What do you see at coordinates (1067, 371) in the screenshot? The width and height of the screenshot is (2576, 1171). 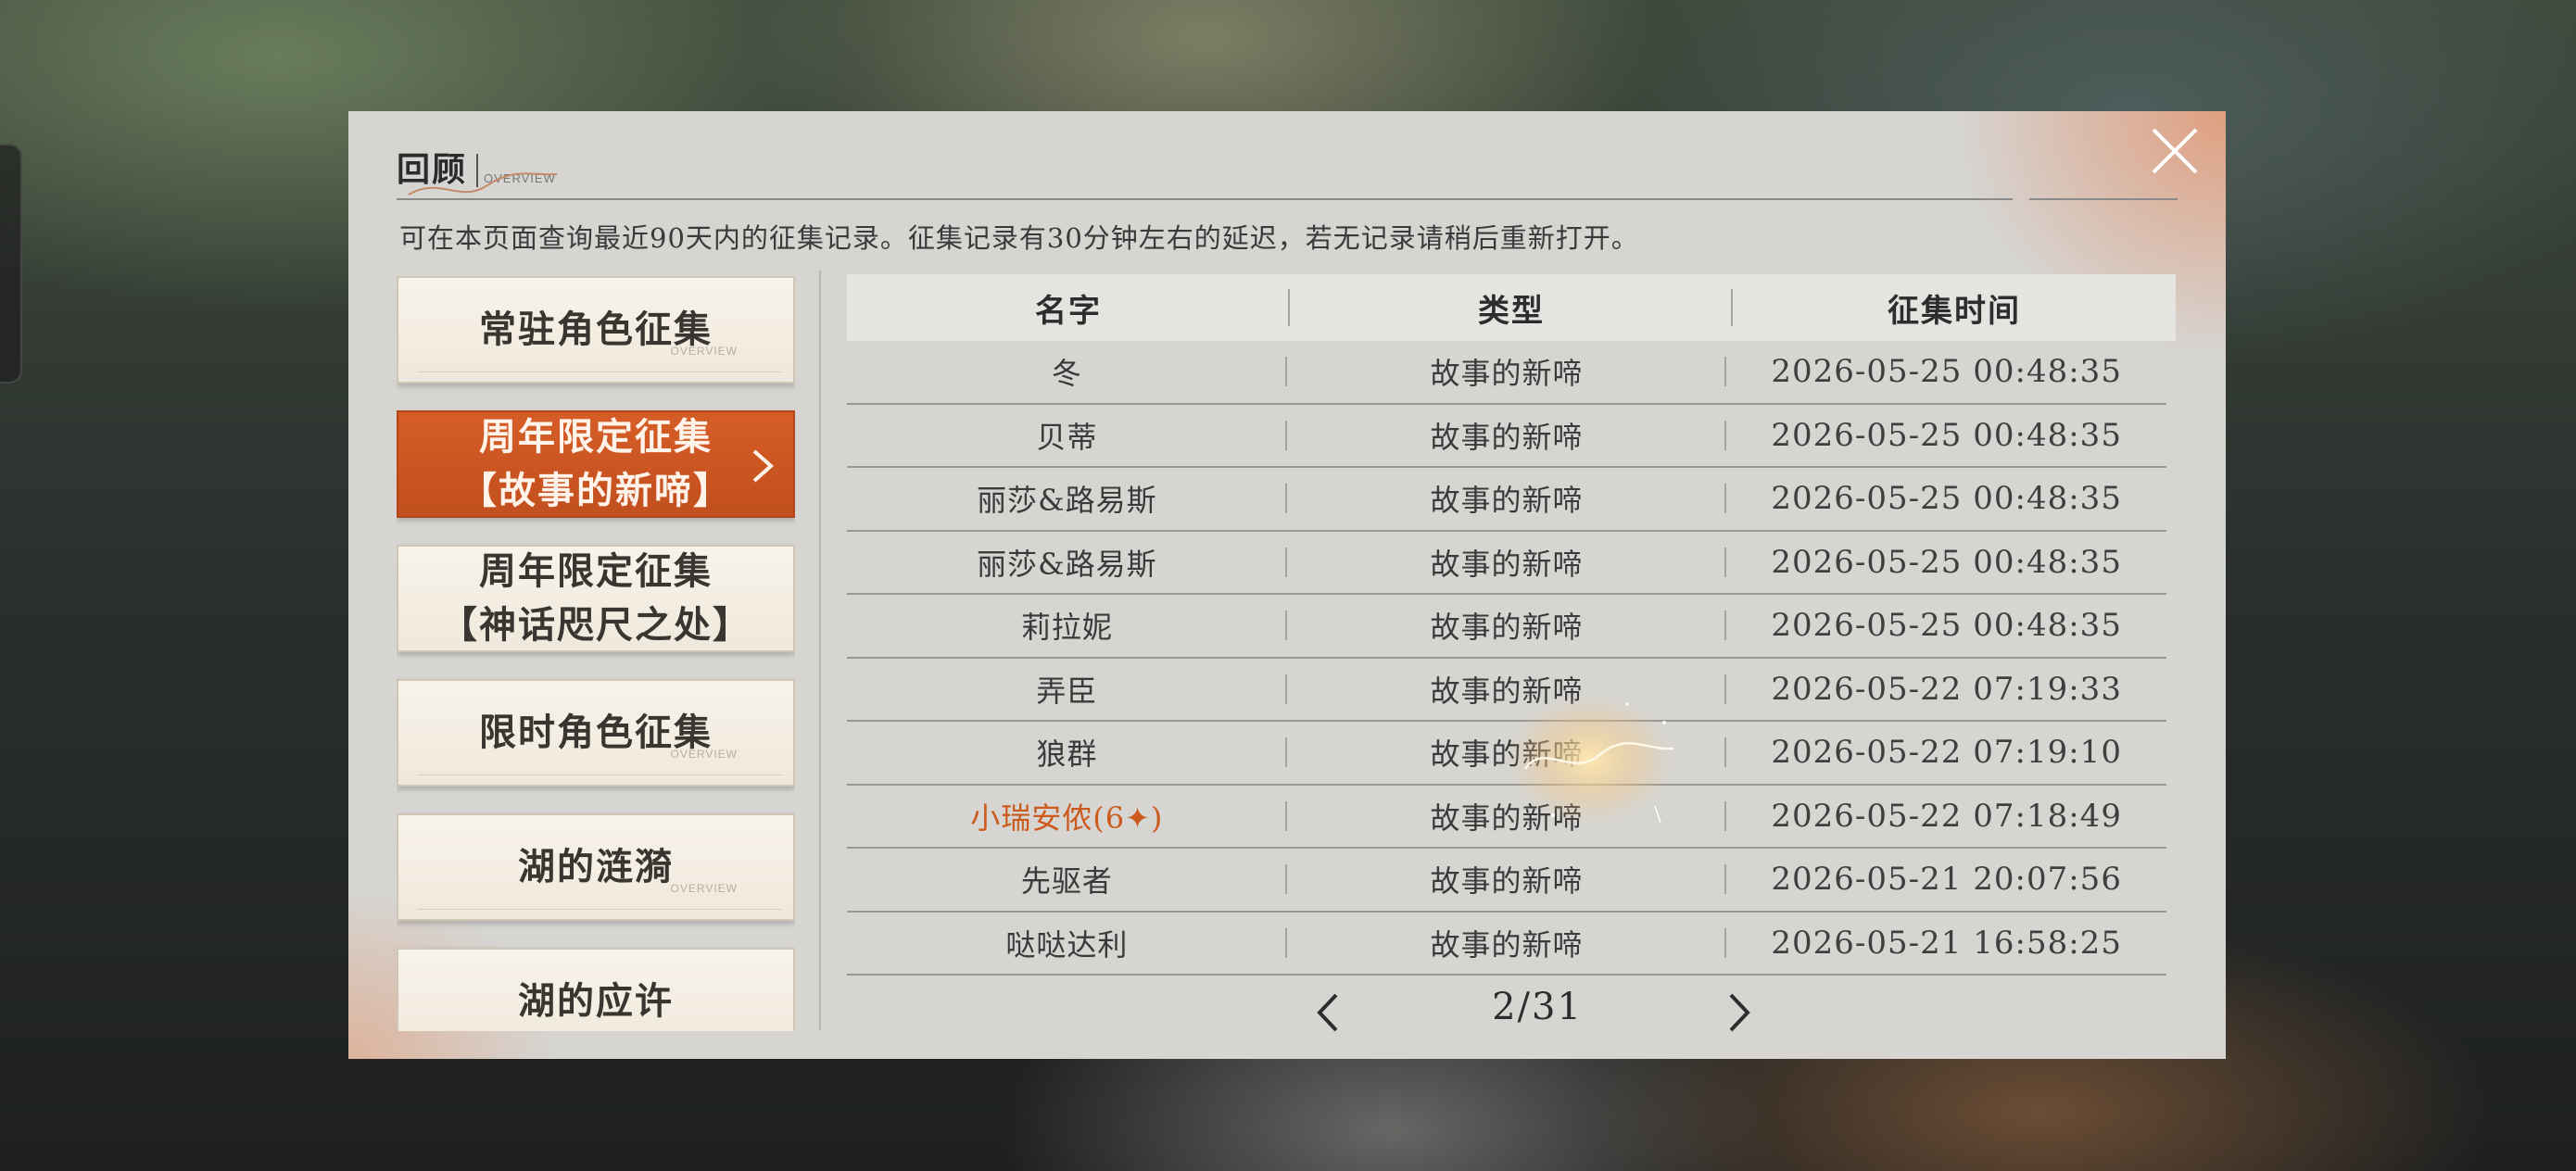 I see `cell-name: 冬` at bounding box center [1067, 371].